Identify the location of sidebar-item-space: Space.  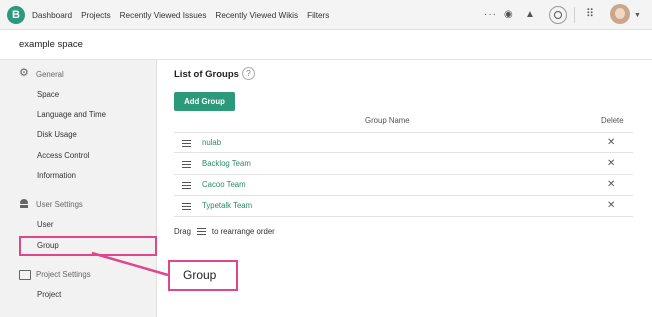
(48, 95).